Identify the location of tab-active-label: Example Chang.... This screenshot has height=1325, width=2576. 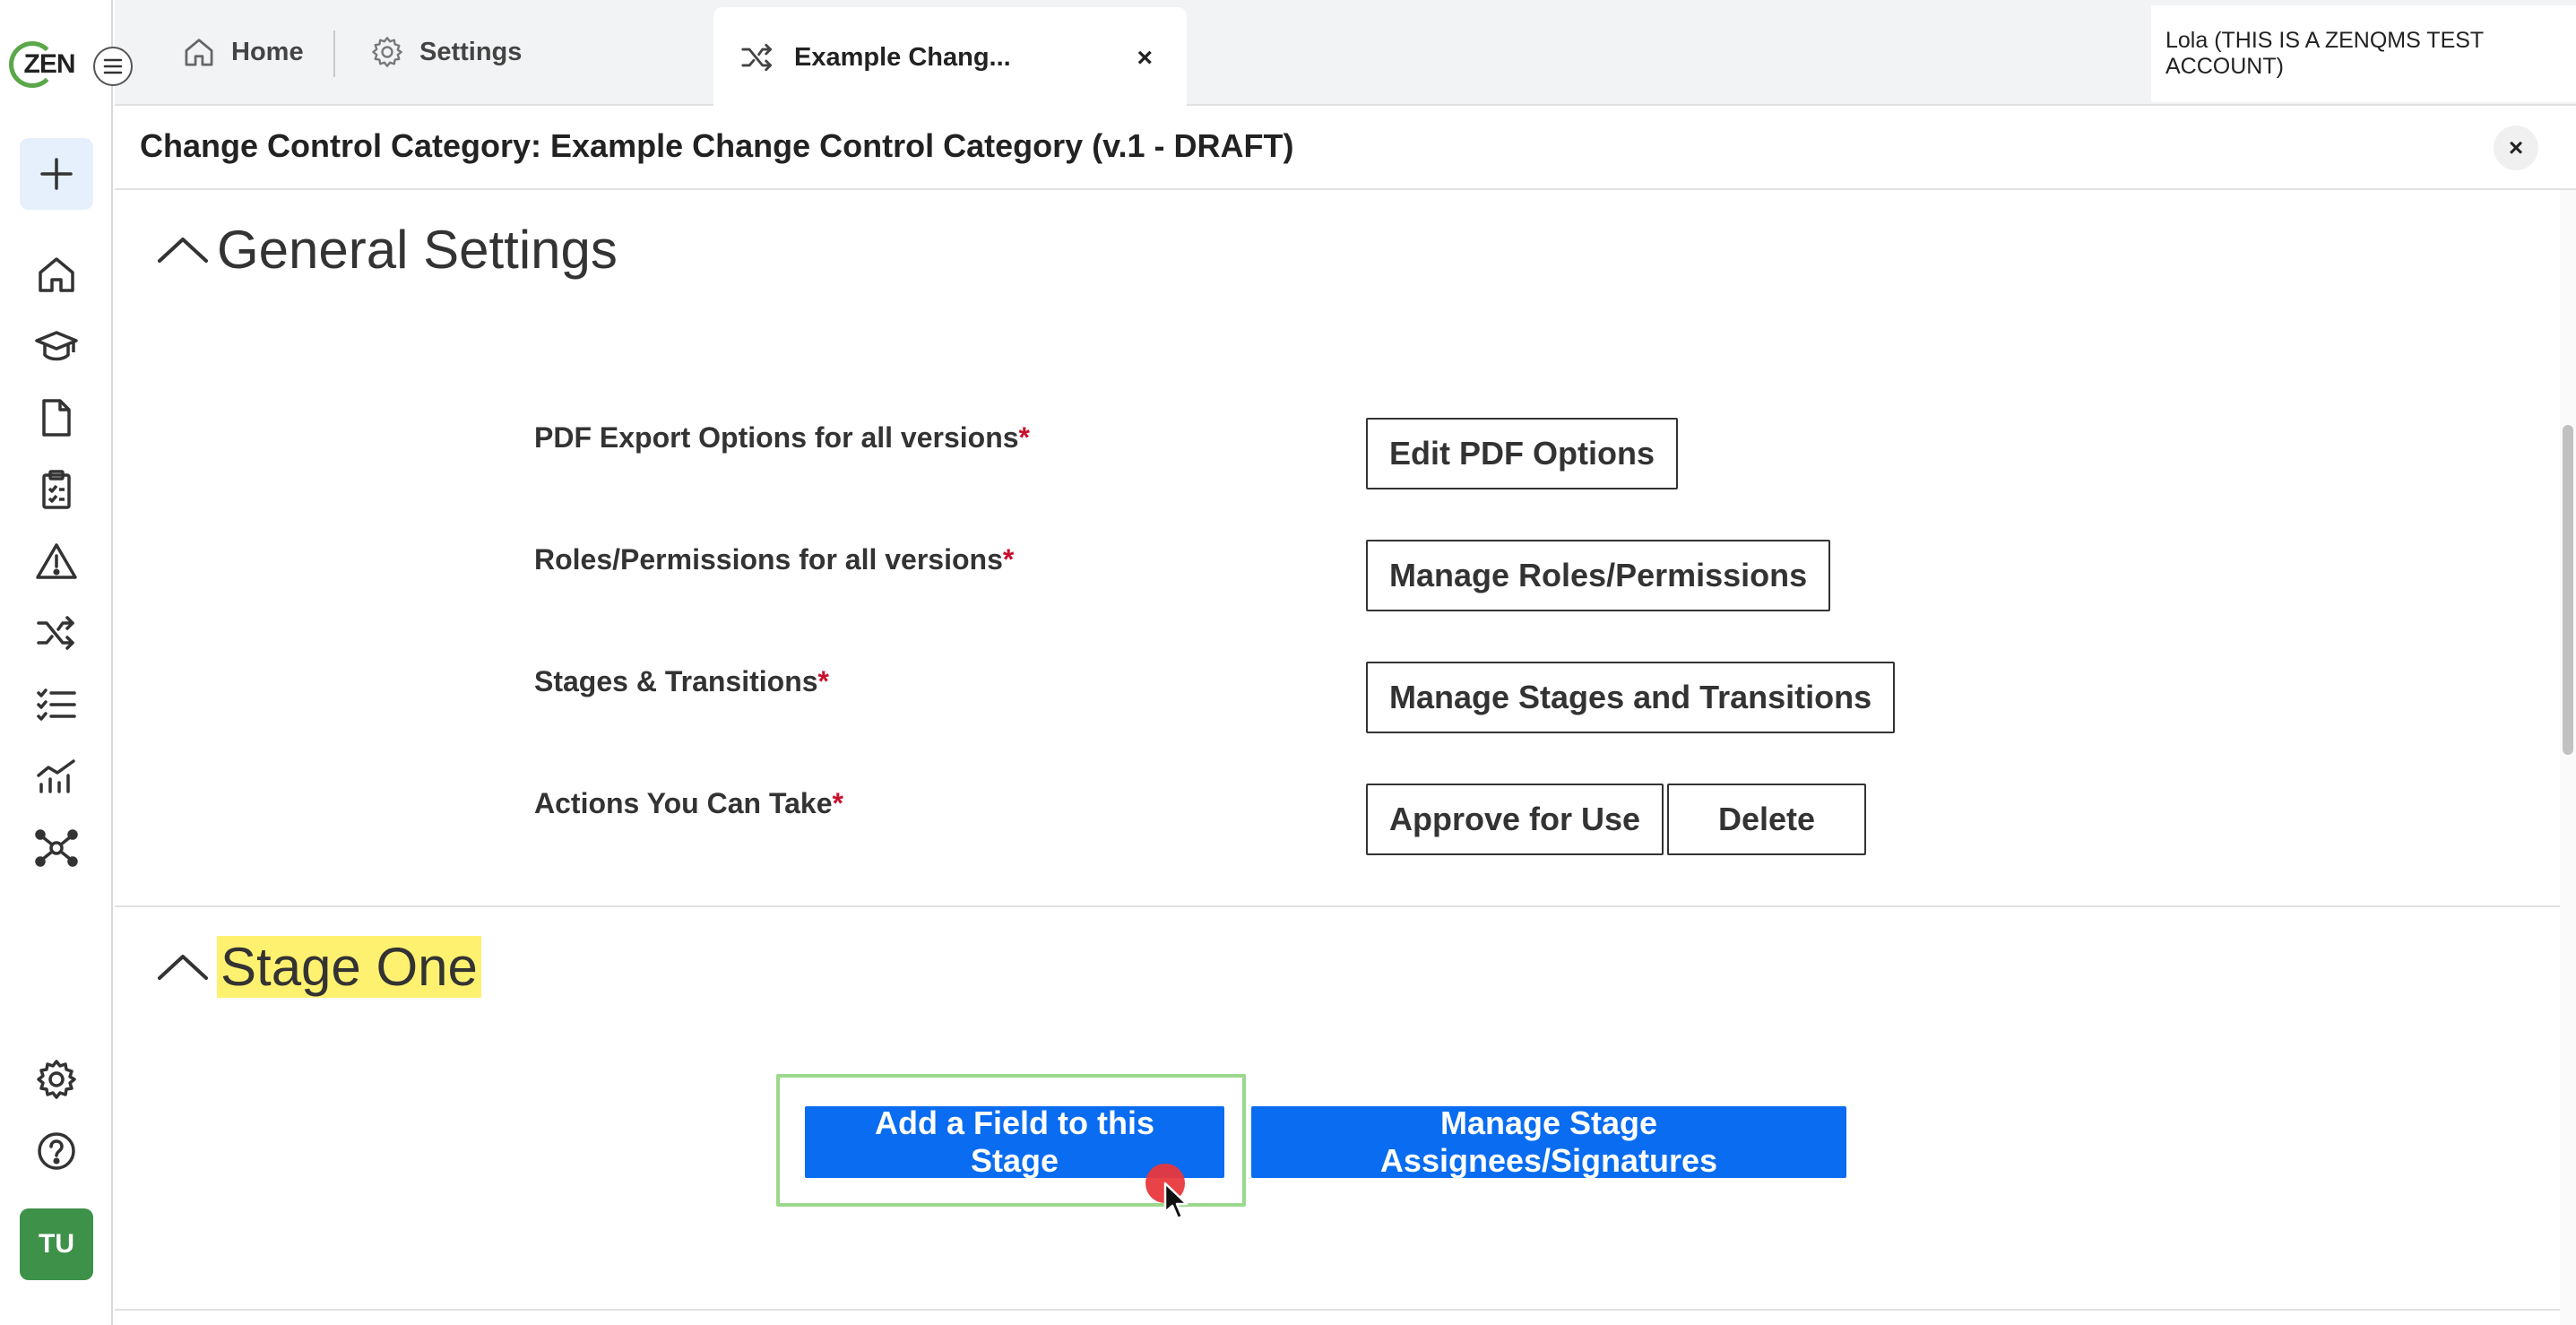
(902, 57).